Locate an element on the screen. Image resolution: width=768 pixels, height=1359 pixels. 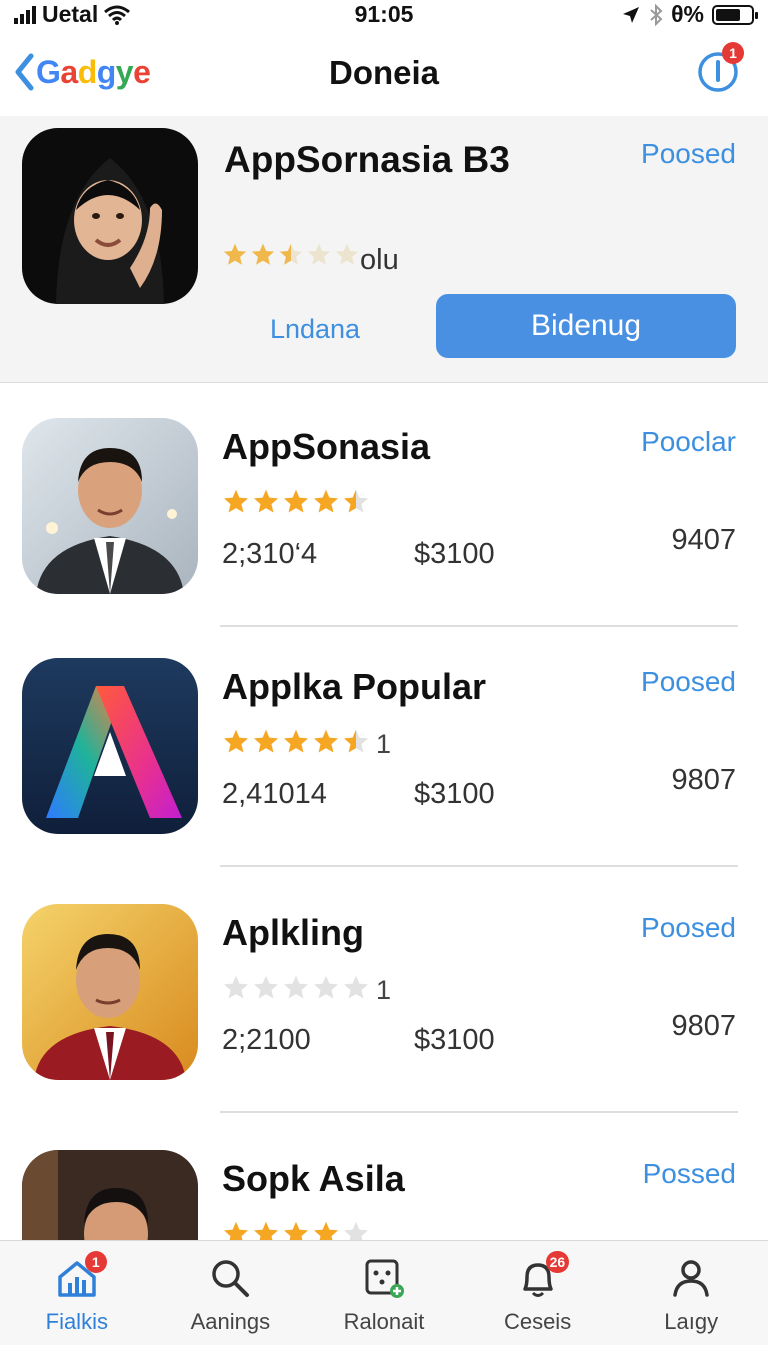
tab-fialkis: 1 Fialkis is located at coordinates (77, 1293).